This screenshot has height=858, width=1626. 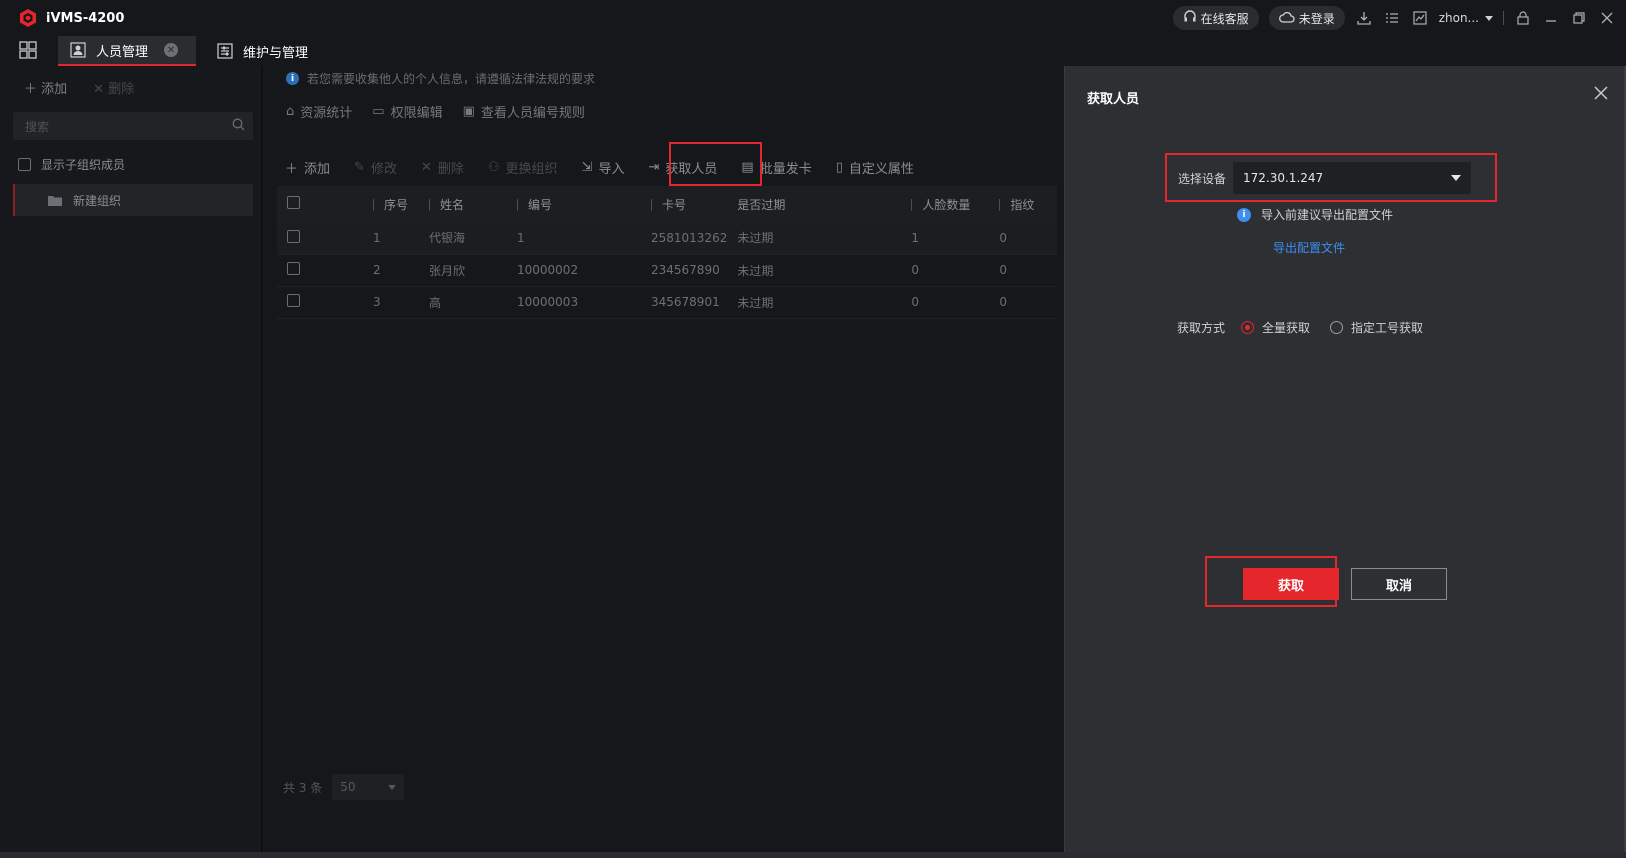 What do you see at coordinates (28, 50) in the screenshot?
I see `apps-grid-icon` at bounding box center [28, 50].